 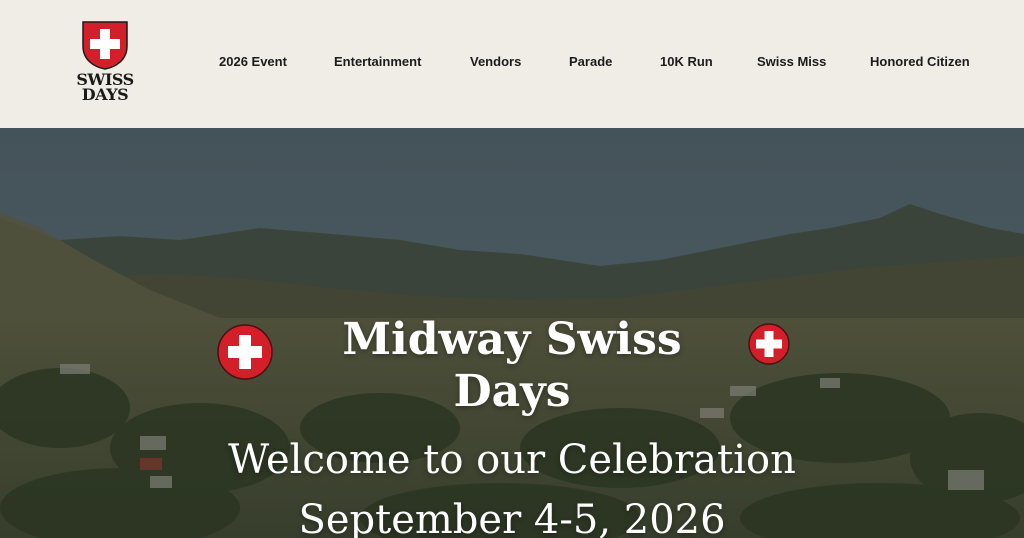 What do you see at coordinates (253, 61) in the screenshot?
I see `nav-2026-event: 2026 Event` at bounding box center [253, 61].